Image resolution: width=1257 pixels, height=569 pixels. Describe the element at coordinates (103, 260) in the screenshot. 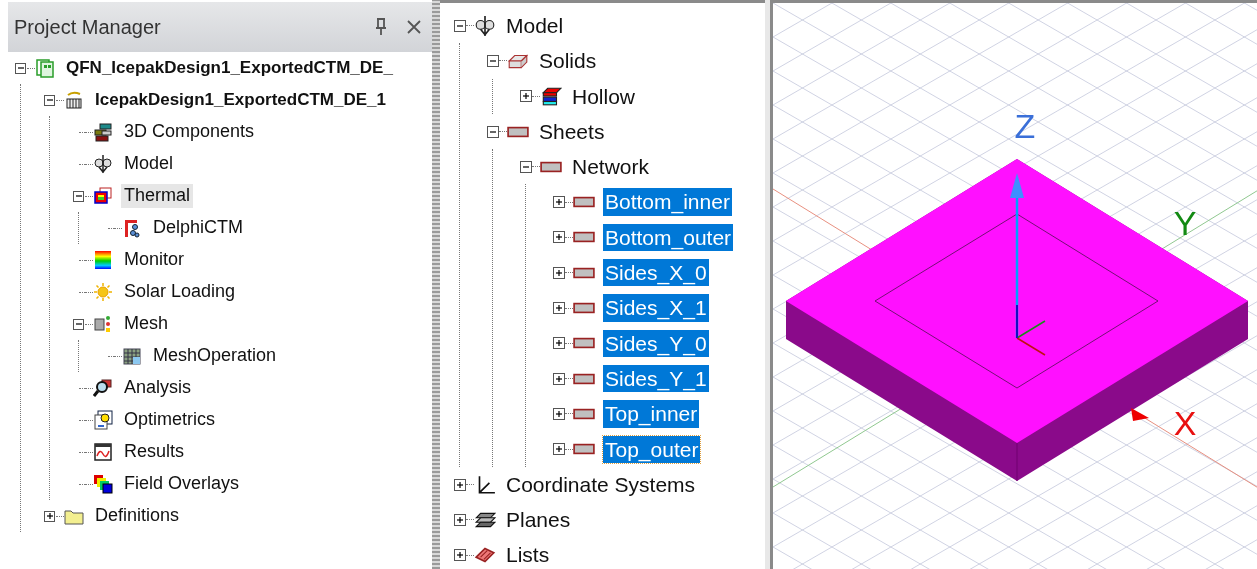

I see `color-scale-icon` at that location.